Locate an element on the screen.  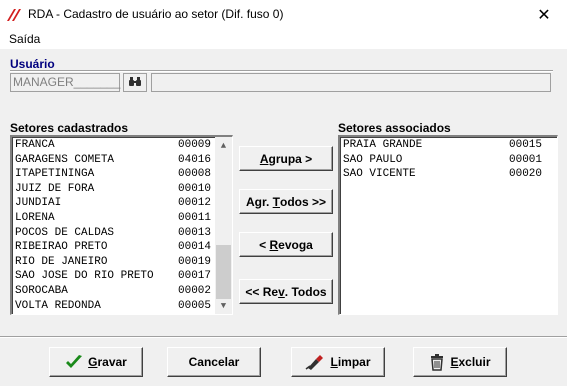
revoga-button: < Revoga is located at coordinates (286, 244).